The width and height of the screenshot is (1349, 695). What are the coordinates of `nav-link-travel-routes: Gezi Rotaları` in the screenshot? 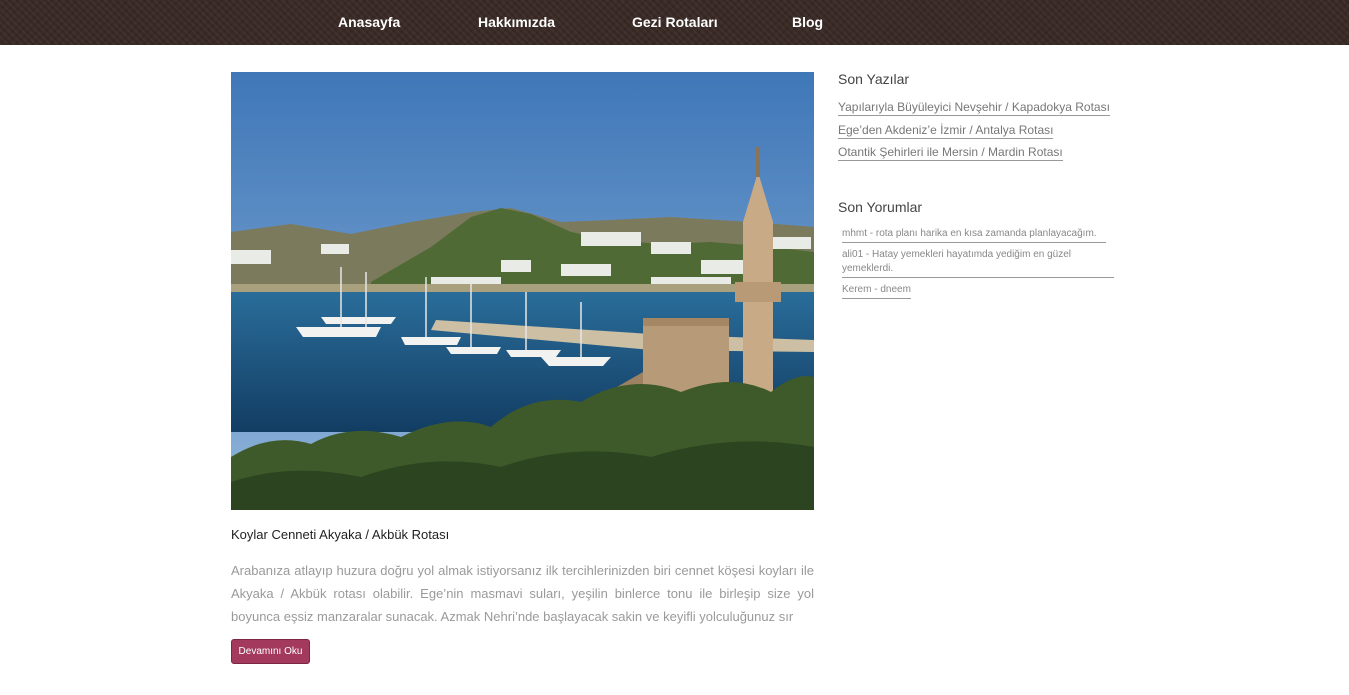 It's located at (675, 22).